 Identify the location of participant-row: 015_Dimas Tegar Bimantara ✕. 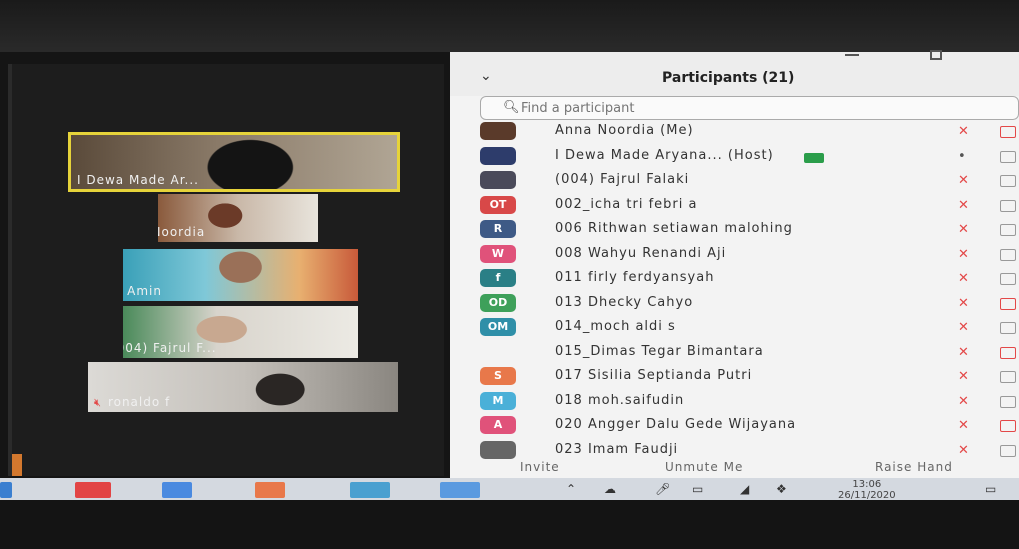
(734, 353).